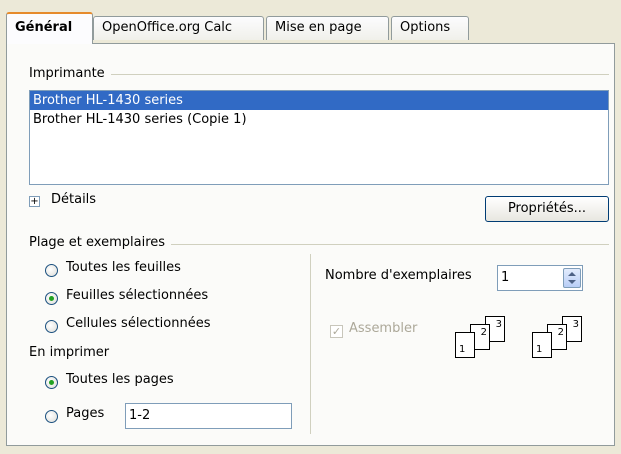 This screenshot has height=454, width=621. Describe the element at coordinates (318, 27) in the screenshot. I see `tab-label: Mise en page` at that location.